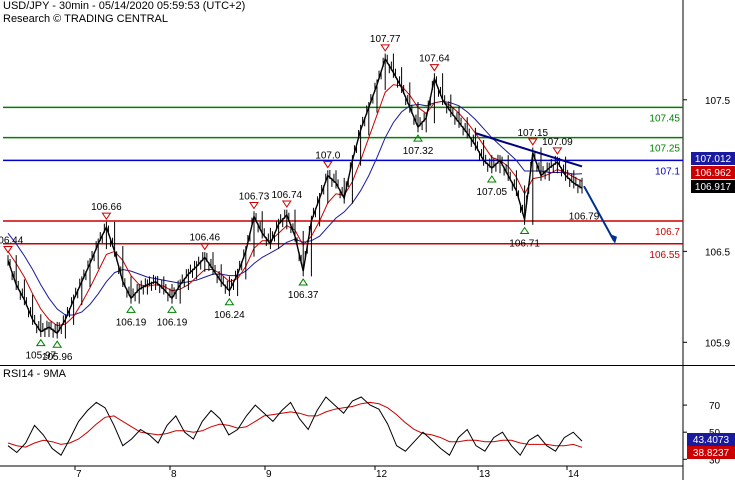 The height and width of the screenshot is (480, 735). What do you see at coordinates (205, 237) in the screenshot?
I see `peak-label: 106.46` at bounding box center [205, 237].